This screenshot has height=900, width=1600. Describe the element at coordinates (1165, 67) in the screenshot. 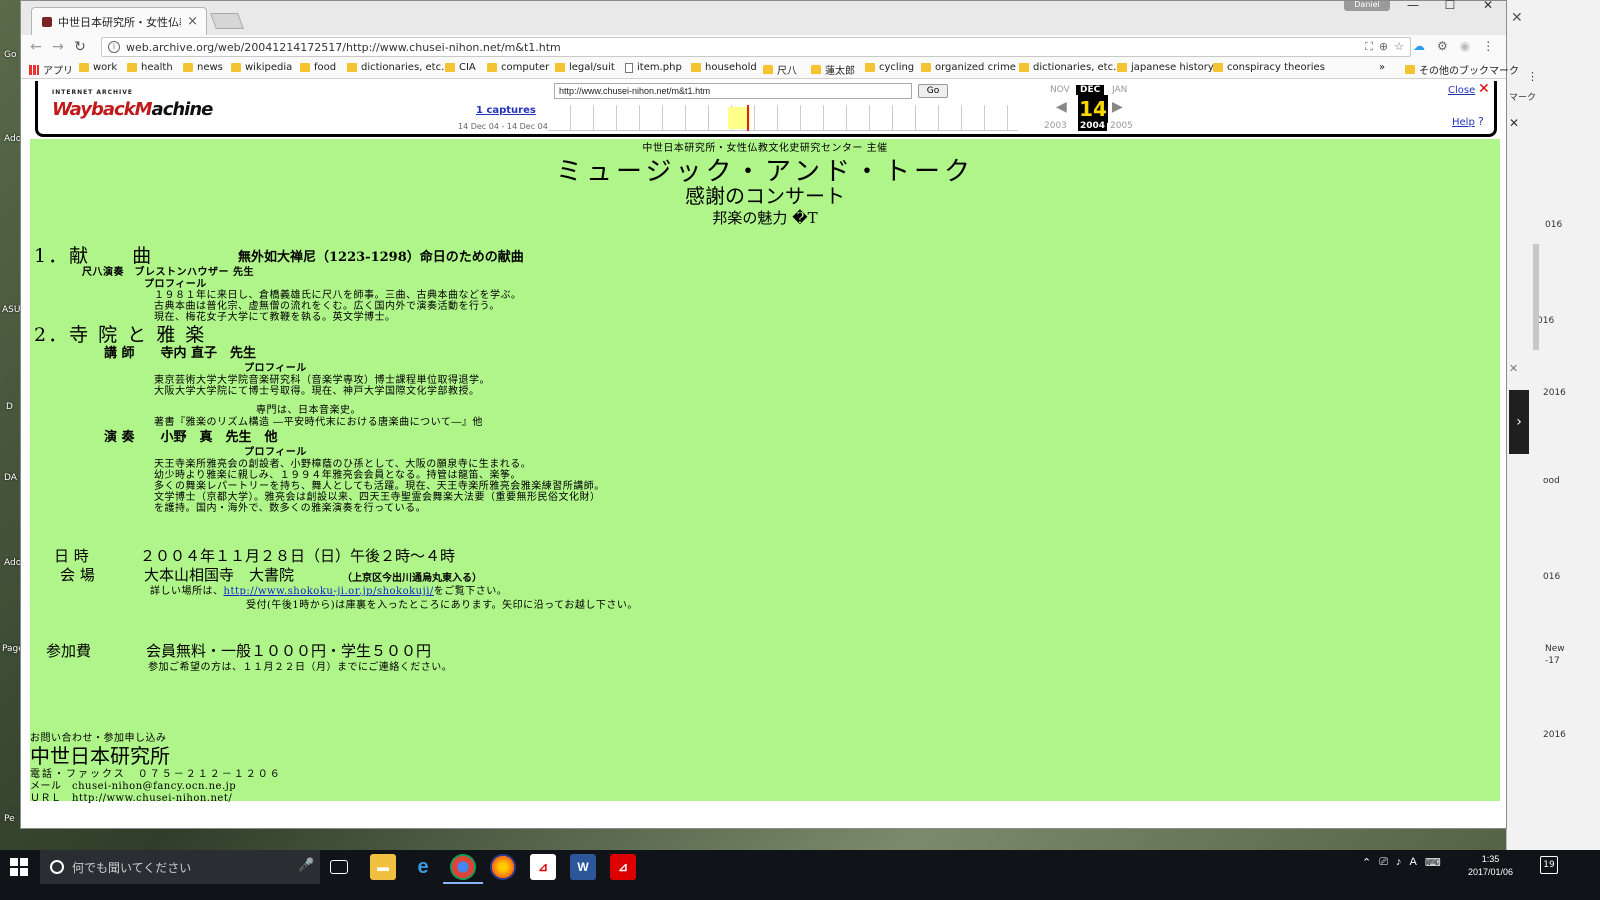

I see `bookmark-folder: japanese history` at that location.